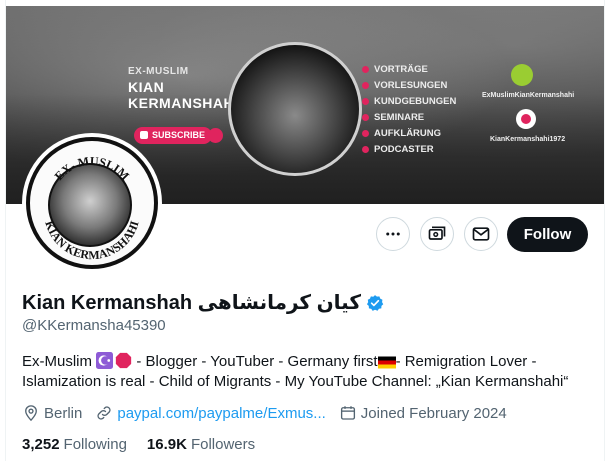 The width and height of the screenshot is (610, 461). I want to click on location-text: Berlin, so click(63, 413).